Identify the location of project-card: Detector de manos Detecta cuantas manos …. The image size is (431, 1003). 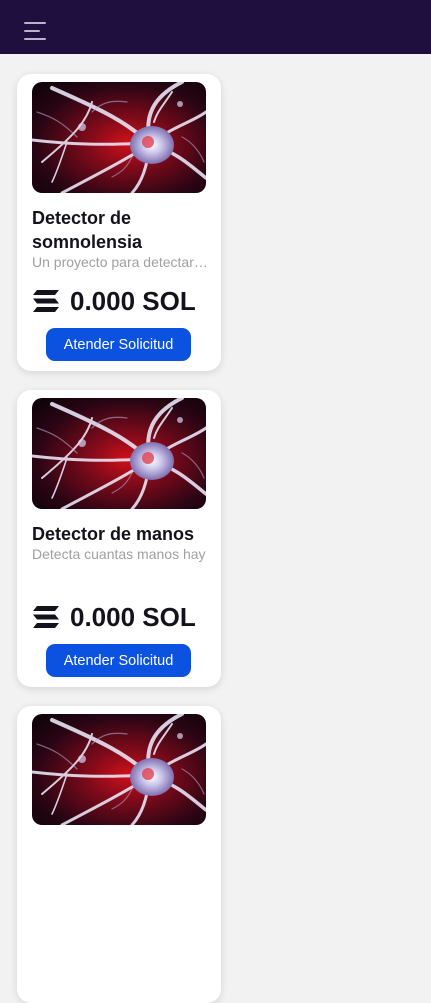
(119, 538).